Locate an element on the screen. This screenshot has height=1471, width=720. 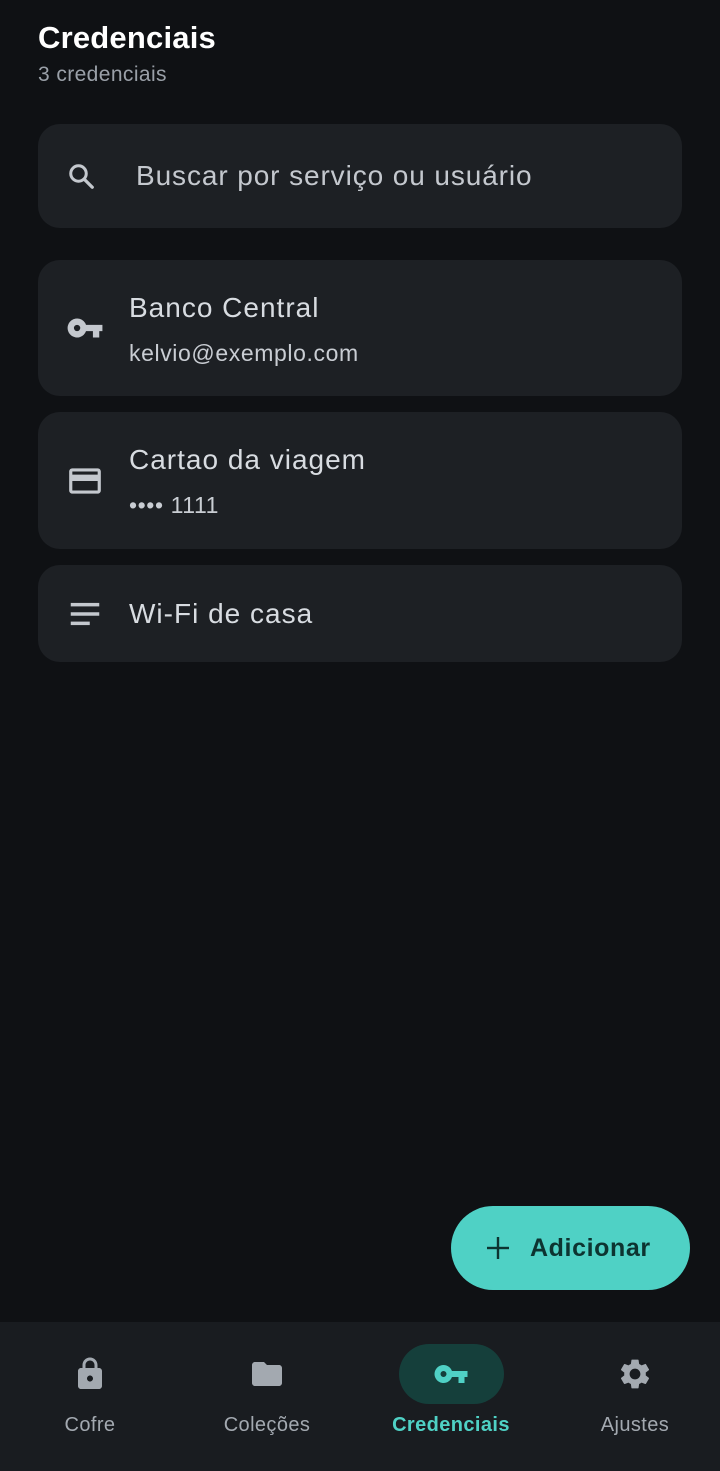
notes-icon is located at coordinates (85, 614).